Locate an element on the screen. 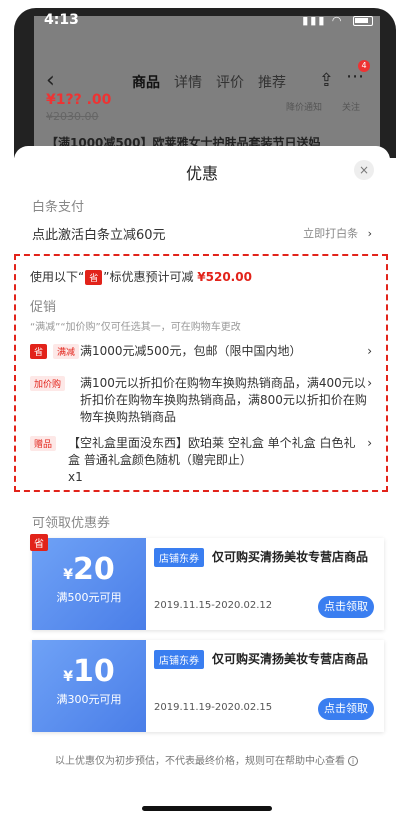 Image resolution: width=413 pixels, height=833 pixels. sheet-title: 优惠 is located at coordinates (201, 173).